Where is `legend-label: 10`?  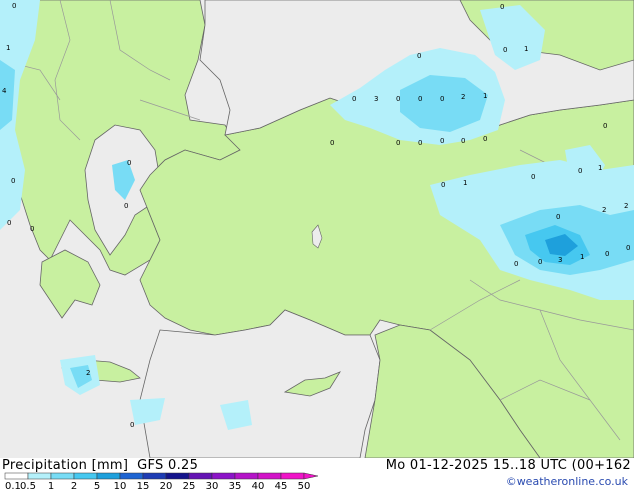 legend-label: 10 is located at coordinates (120, 485).